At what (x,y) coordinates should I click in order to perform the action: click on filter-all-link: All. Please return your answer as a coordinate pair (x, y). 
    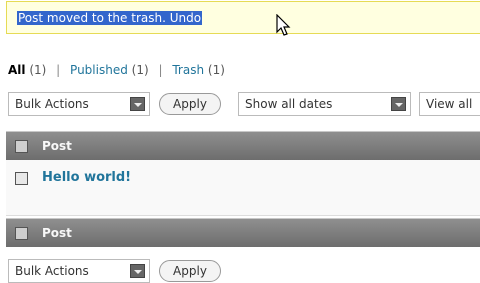
    Looking at the image, I should click on (17, 70).